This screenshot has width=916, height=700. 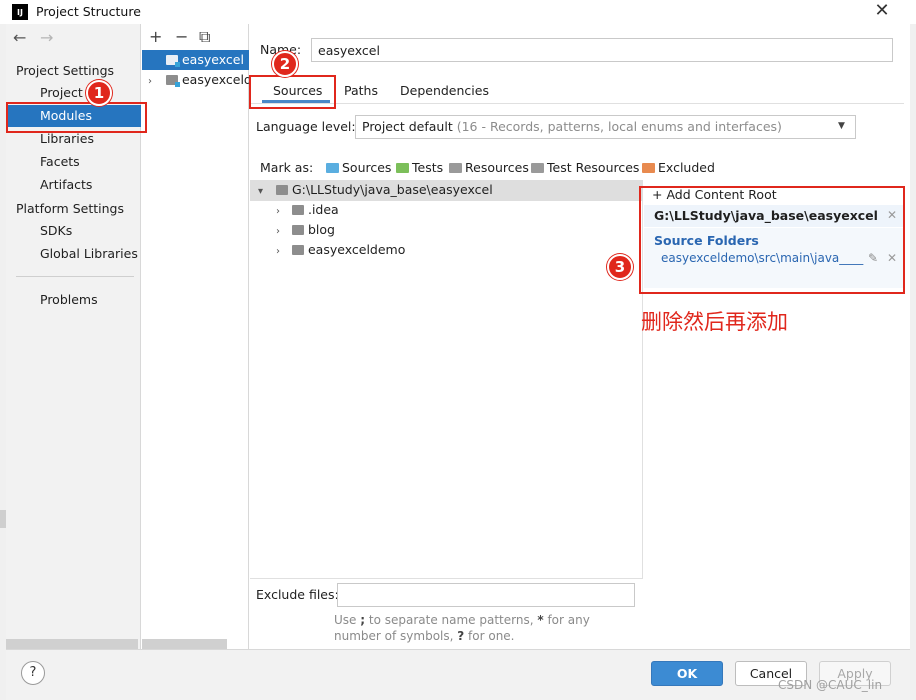 I want to click on close-window-button: ✕, so click(x=882, y=12).